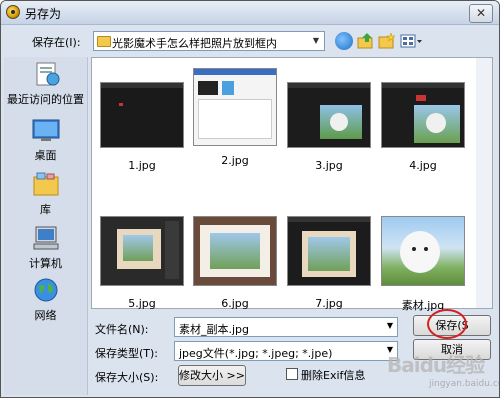 The height and width of the screenshot is (398, 500). What do you see at coordinates (214, 329) in the screenshot?
I see `filename-value: 素材_副本.jpg` at bounding box center [214, 329].